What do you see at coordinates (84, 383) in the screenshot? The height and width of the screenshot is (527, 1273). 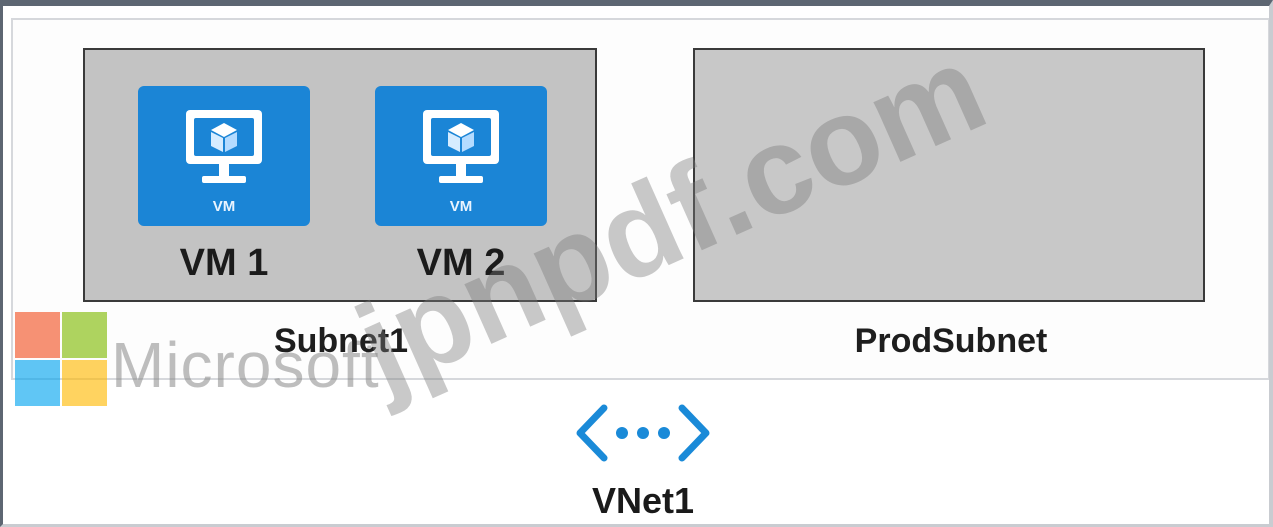 I see `logo-yellow-square` at bounding box center [84, 383].